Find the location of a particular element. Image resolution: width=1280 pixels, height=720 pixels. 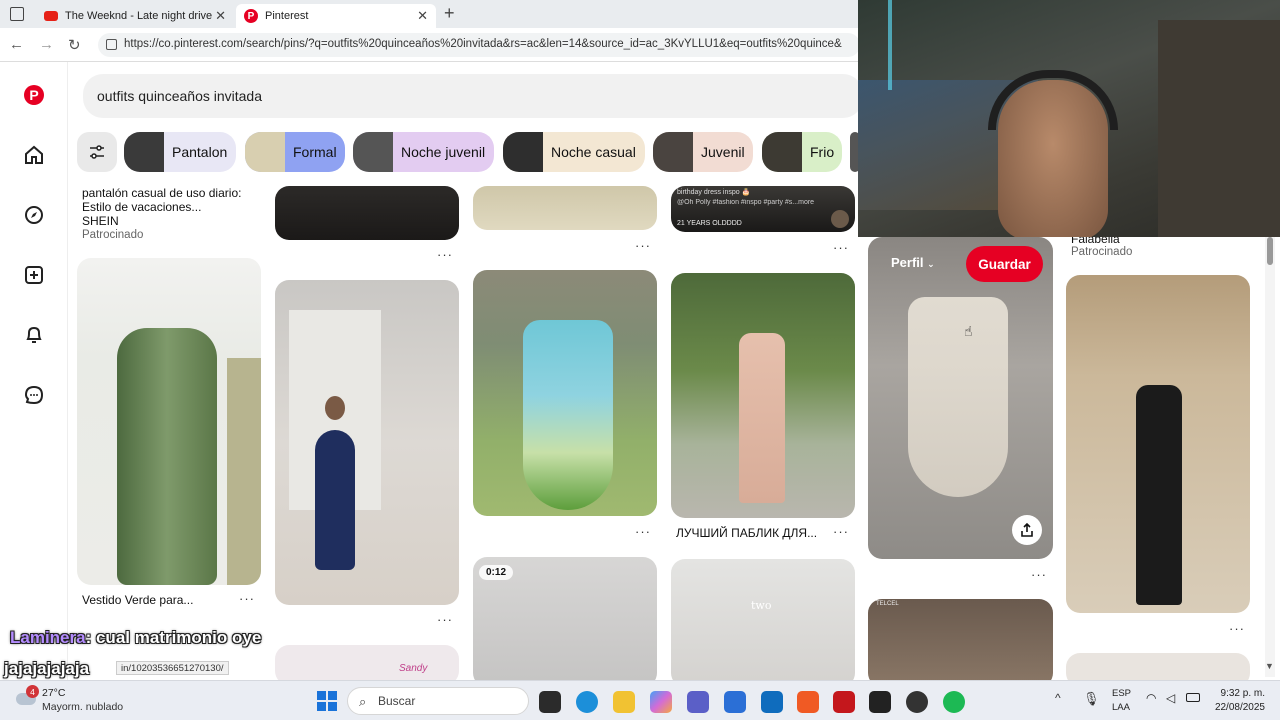

two-label: two is located at coordinates (761, 605).